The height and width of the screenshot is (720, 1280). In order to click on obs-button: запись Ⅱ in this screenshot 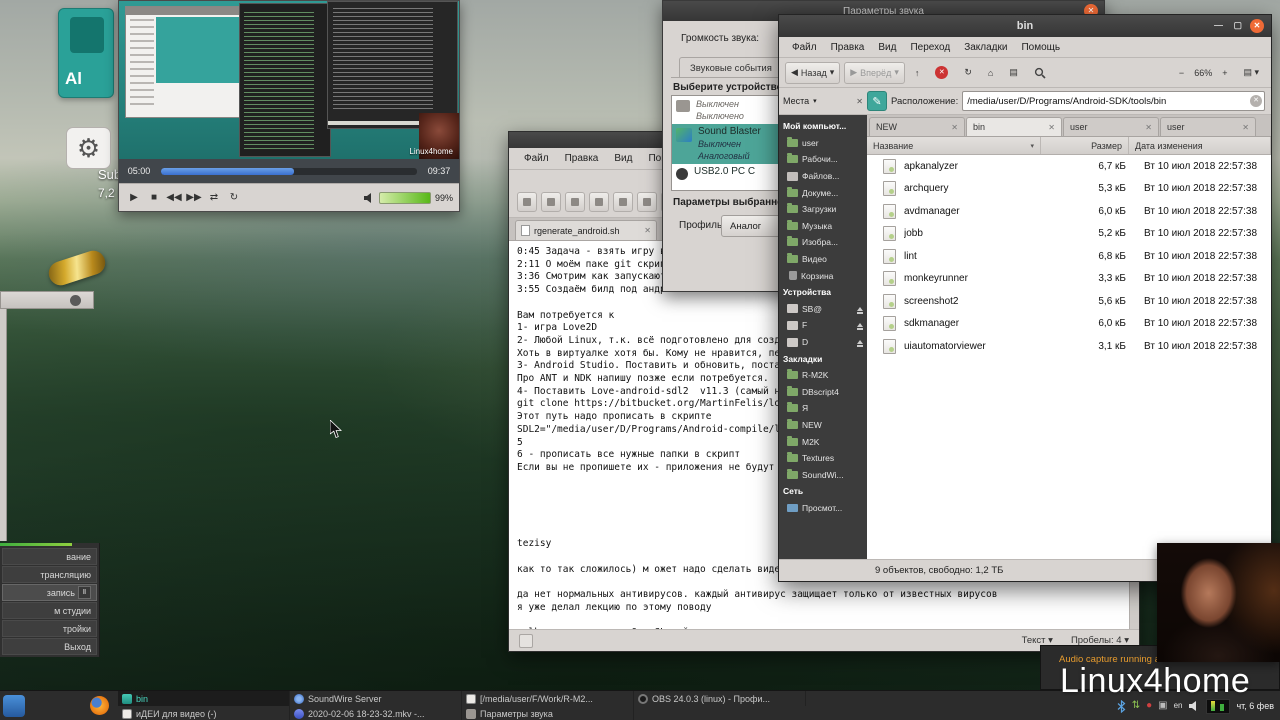, I will do `click(49, 592)`.